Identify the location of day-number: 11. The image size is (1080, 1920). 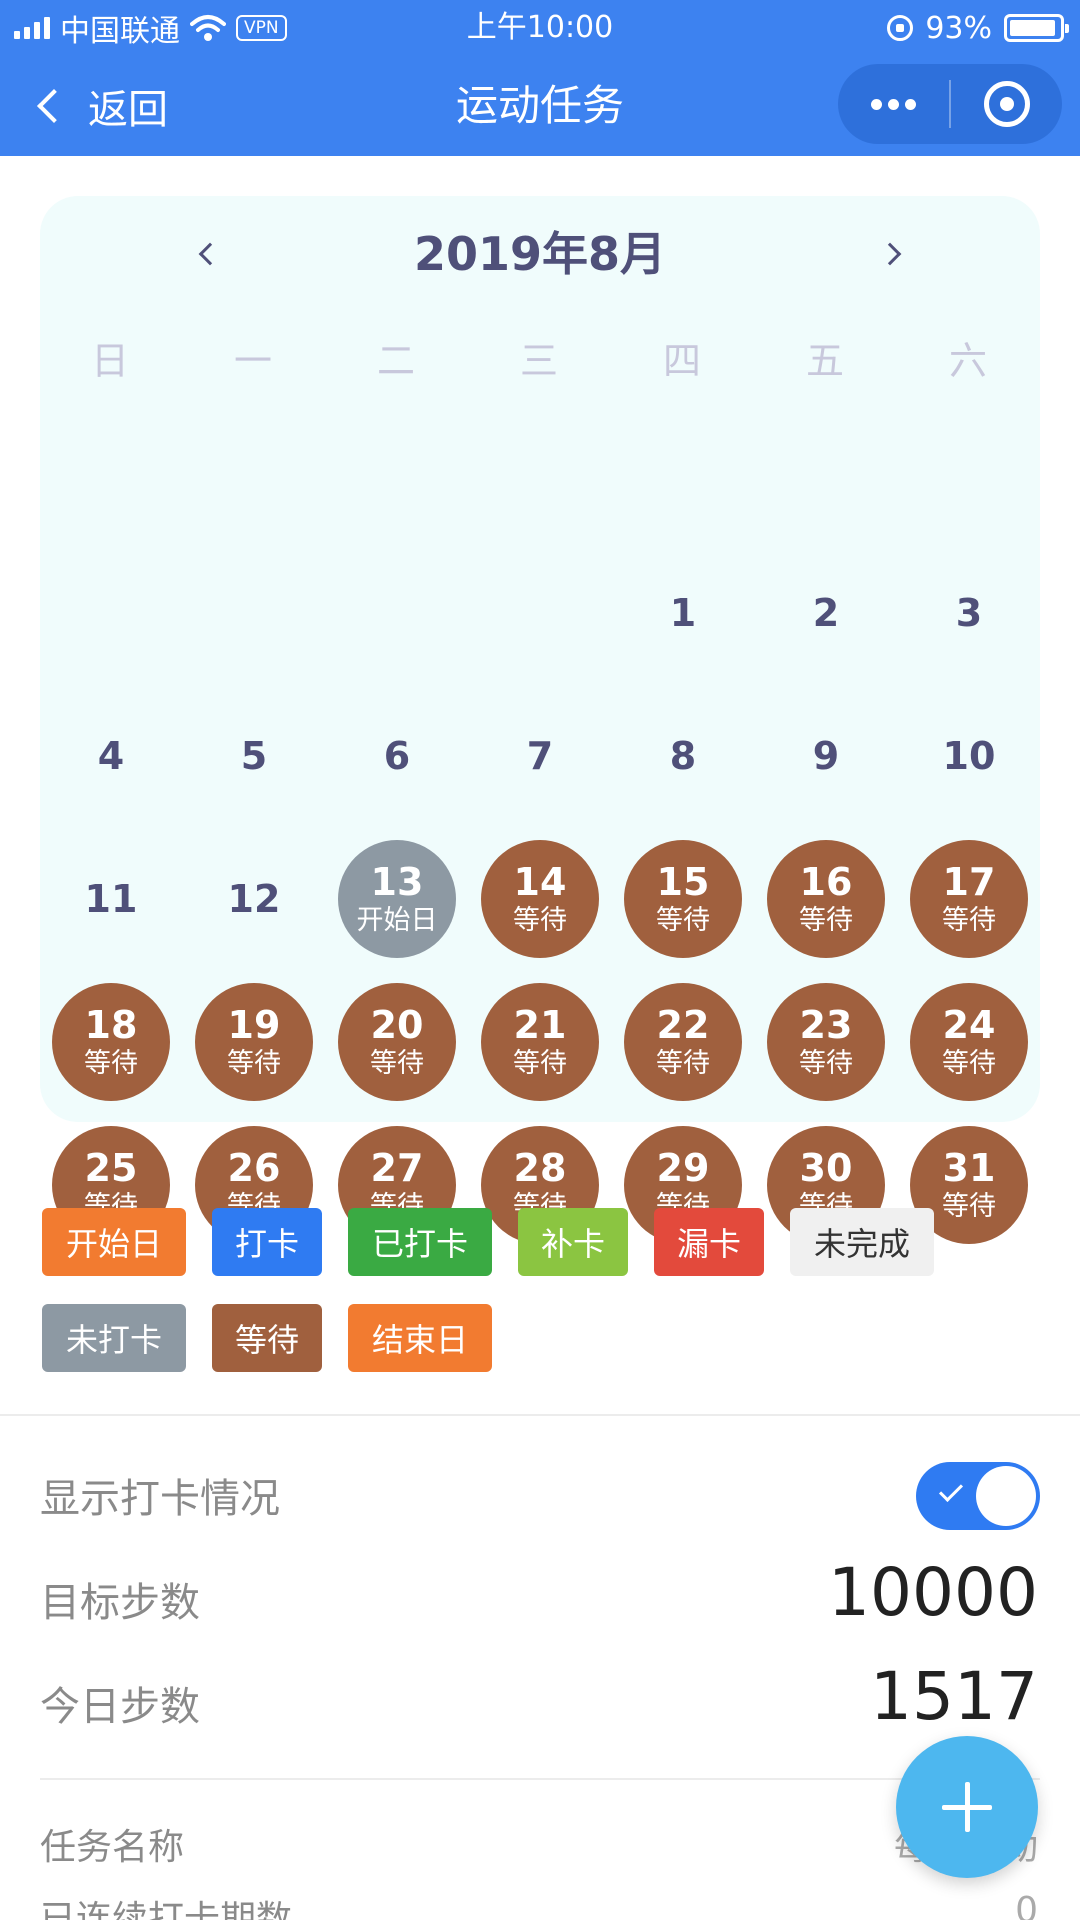
(111, 899).